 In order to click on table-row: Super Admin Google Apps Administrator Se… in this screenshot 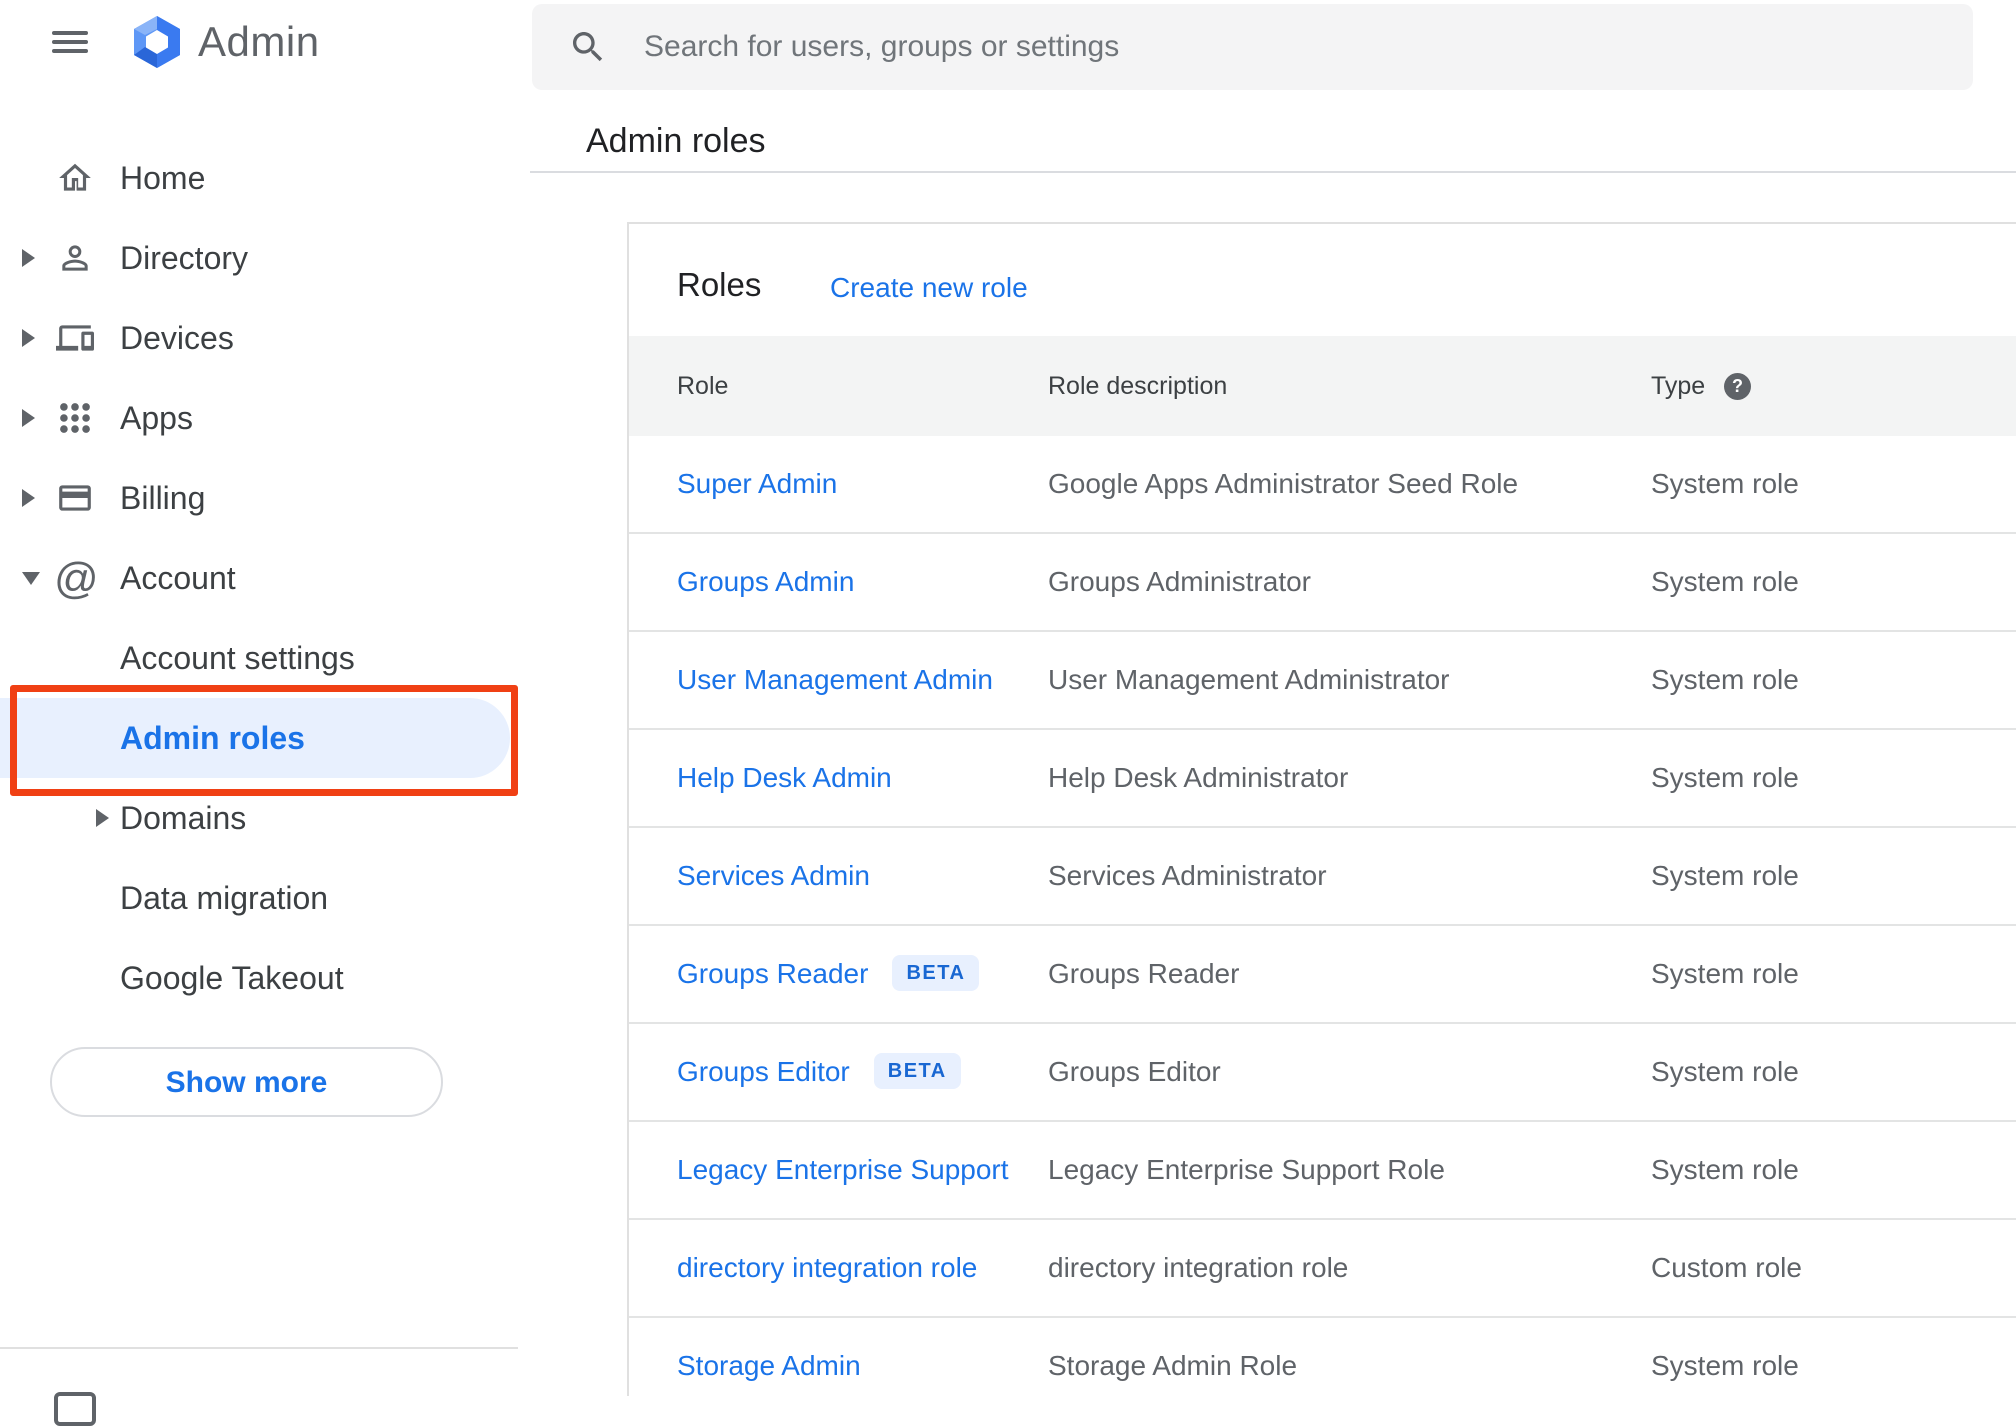, I will do `click(1322, 485)`.